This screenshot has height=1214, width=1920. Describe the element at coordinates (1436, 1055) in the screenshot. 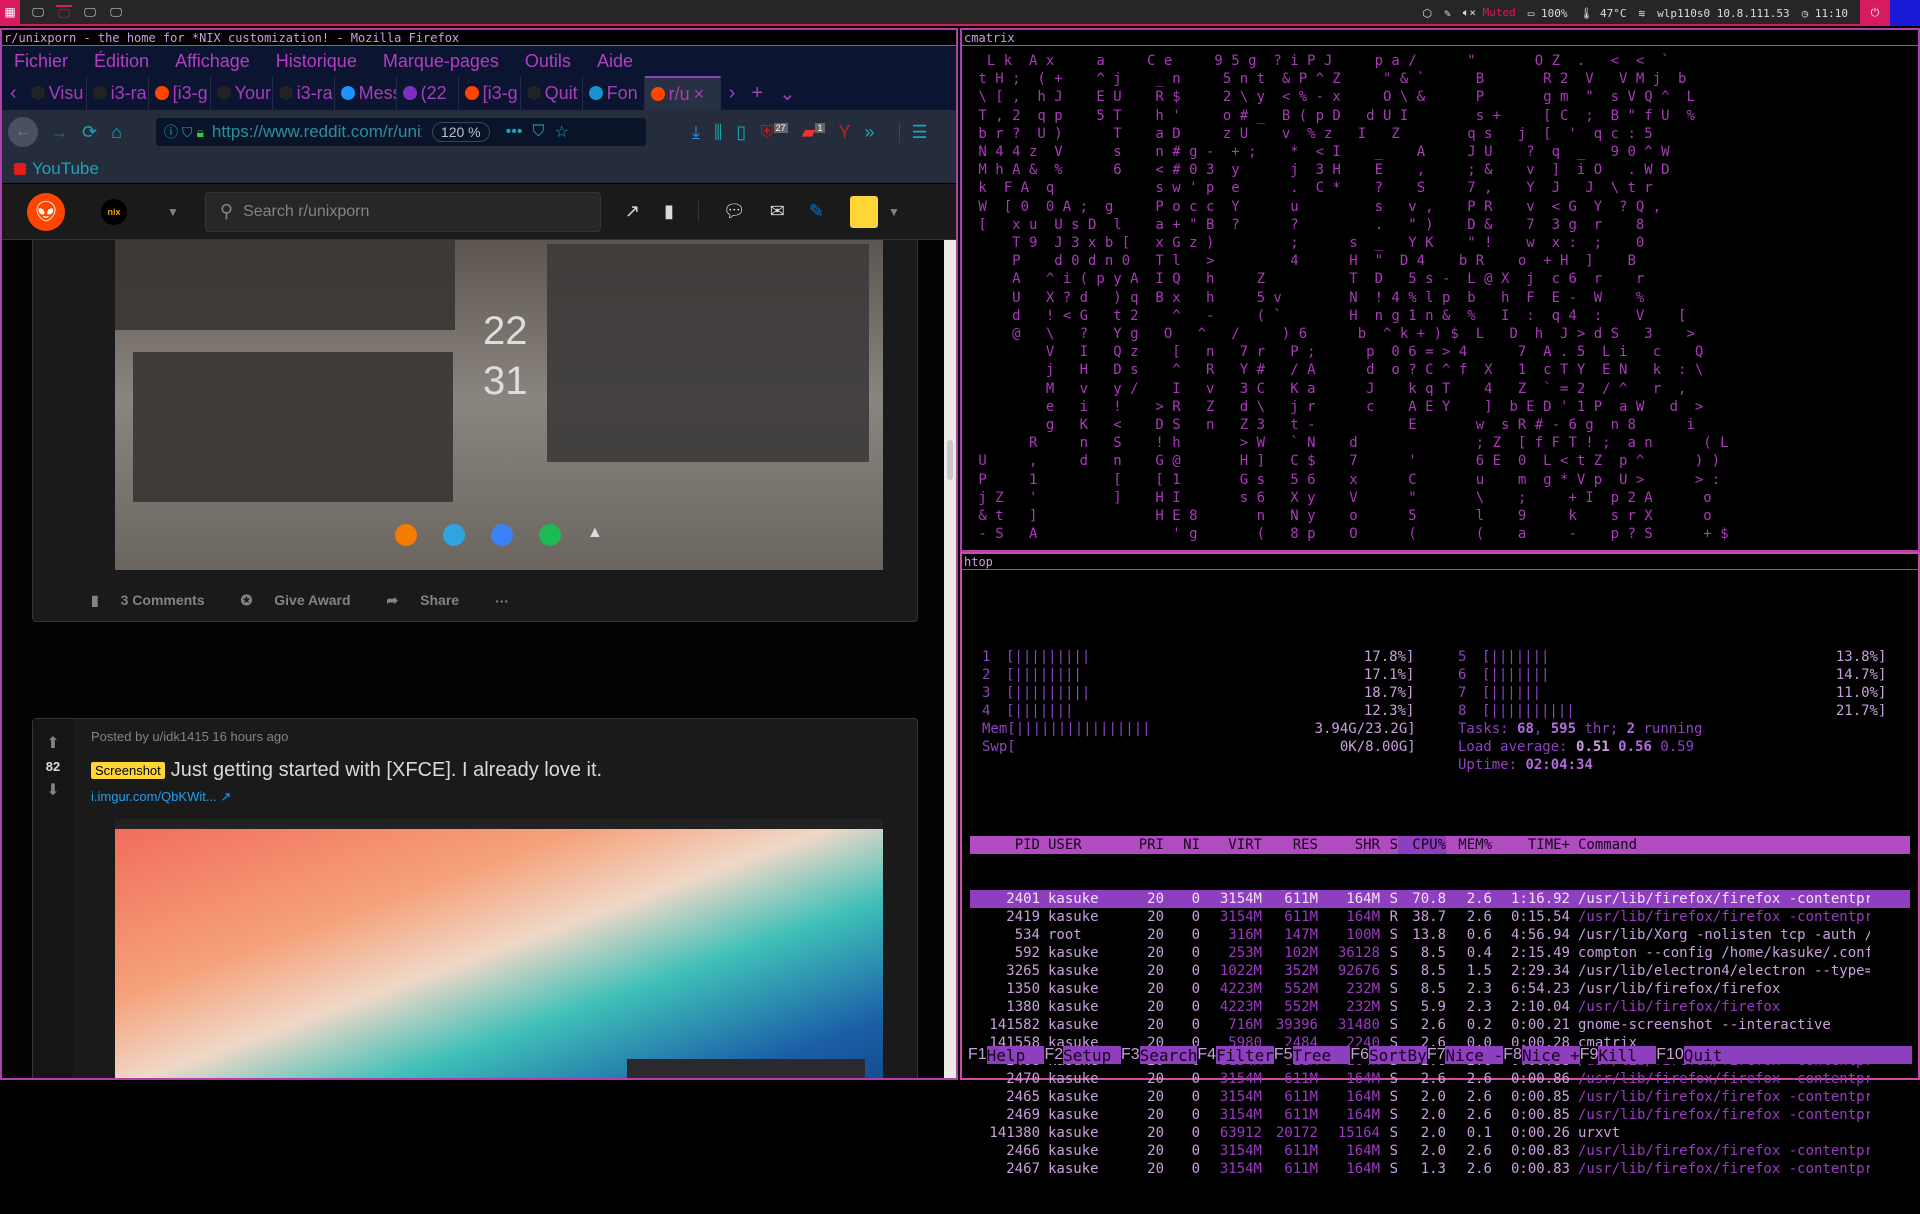

I see `fkey-F7: F7` at that location.